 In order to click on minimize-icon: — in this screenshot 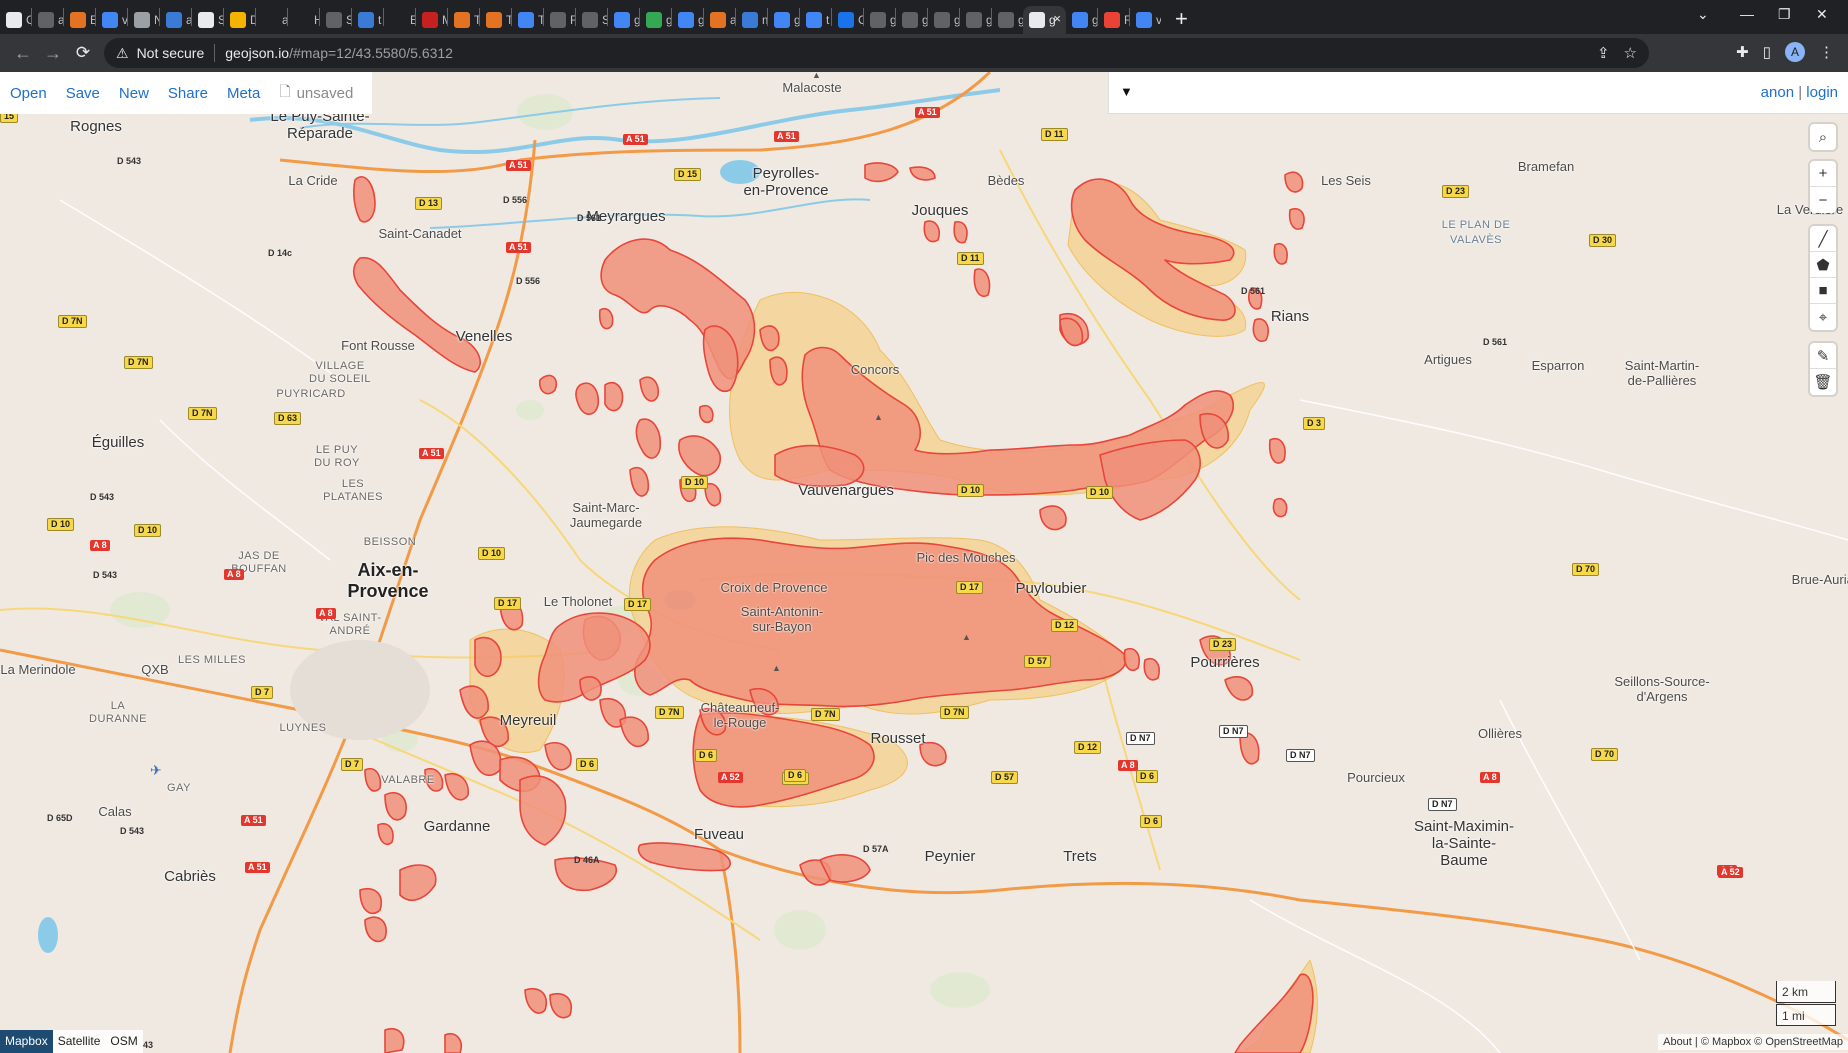, I will do `click(1747, 14)`.